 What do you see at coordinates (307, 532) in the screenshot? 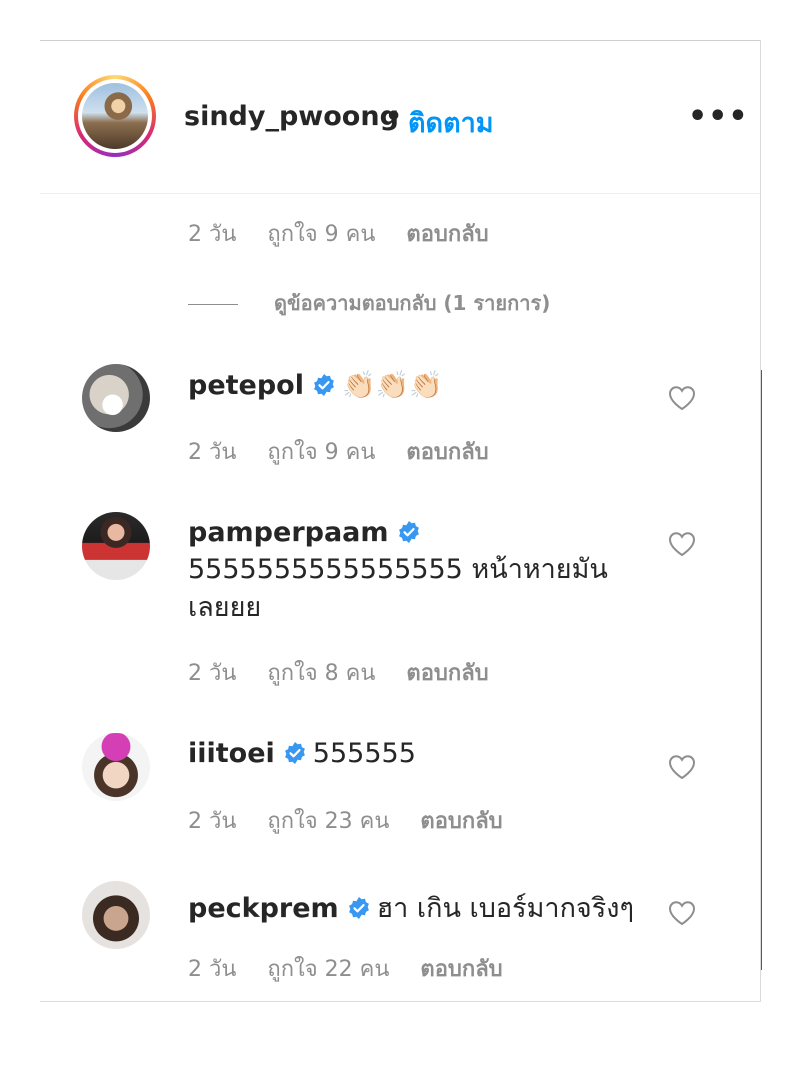
I see `comment-username: pamperpaam` at bounding box center [307, 532].